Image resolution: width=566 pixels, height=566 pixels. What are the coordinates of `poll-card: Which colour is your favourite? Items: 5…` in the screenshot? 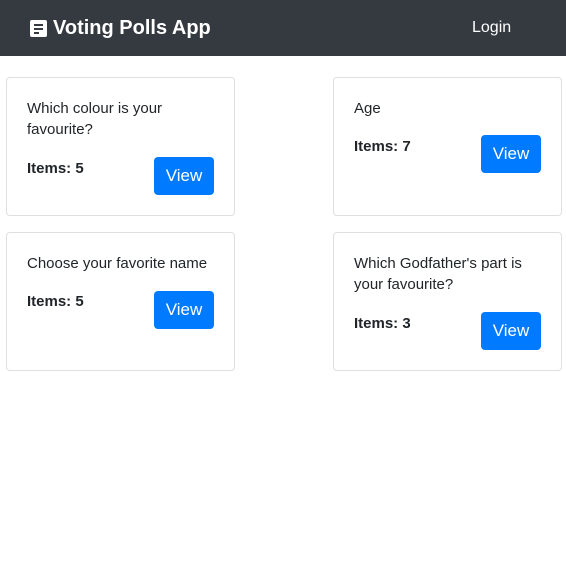 It's located at (120, 146).